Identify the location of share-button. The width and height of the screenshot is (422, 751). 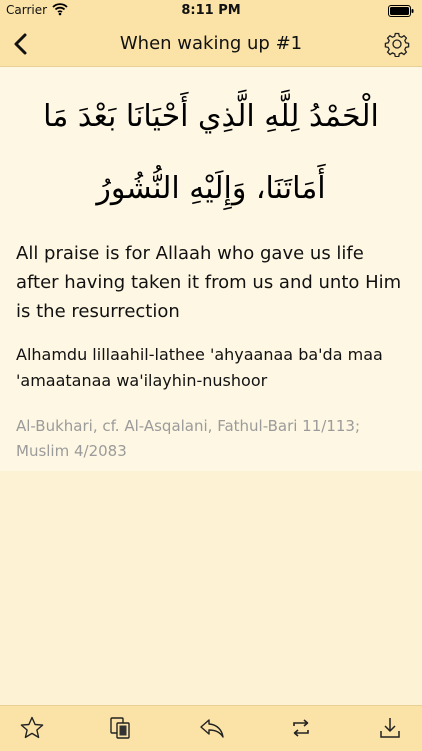
(211, 728).